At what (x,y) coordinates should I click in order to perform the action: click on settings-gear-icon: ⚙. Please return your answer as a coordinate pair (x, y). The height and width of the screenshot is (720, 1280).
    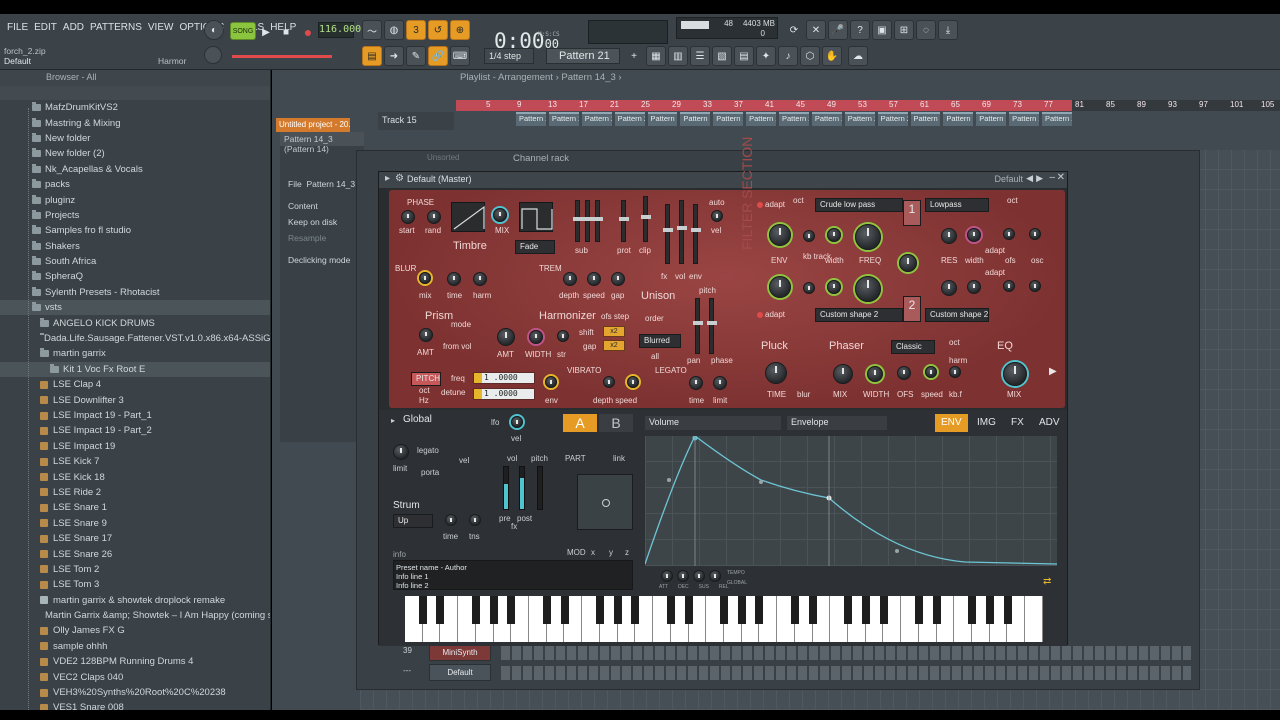
    Looking at the image, I should click on (399, 178).